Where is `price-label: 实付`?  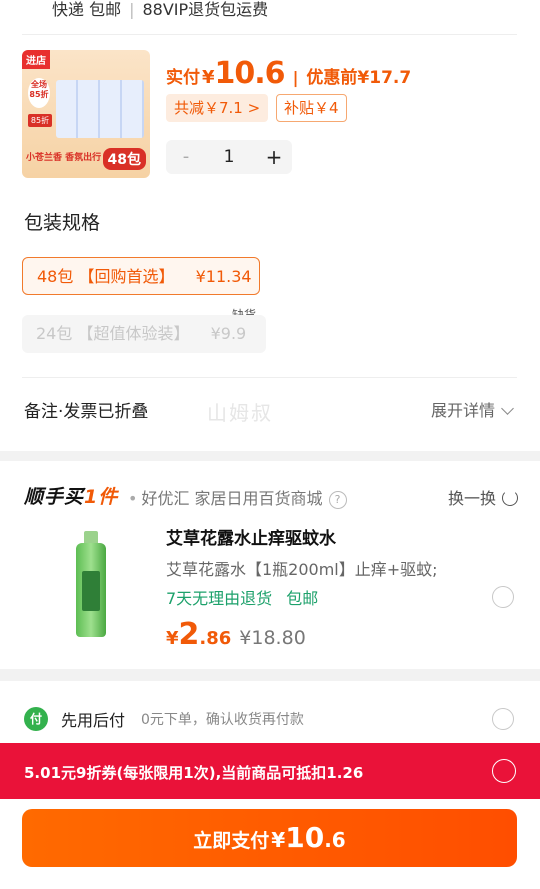 price-label: 实付 is located at coordinates (183, 78).